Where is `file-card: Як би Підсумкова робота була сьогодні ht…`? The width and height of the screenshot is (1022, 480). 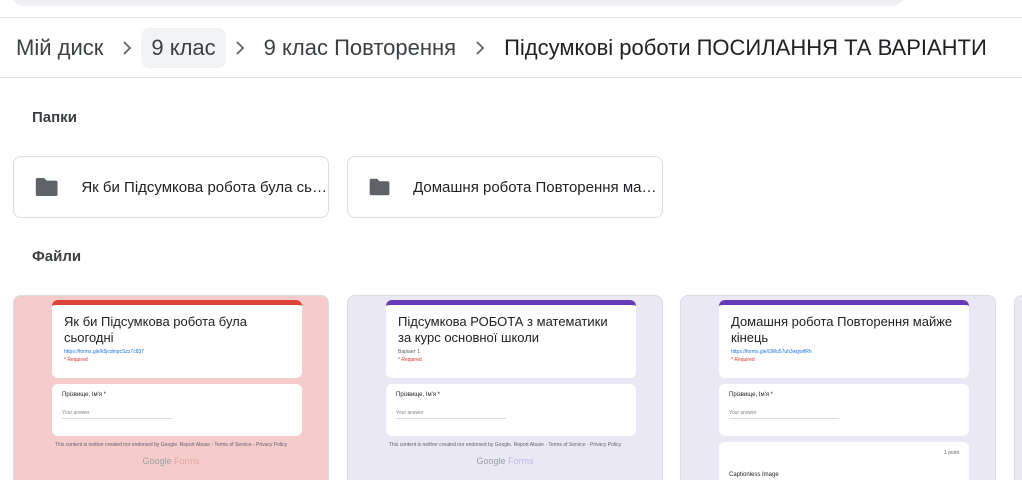 file-card: Як би Підсумкова робота була сьогодні ht… is located at coordinates (171, 387).